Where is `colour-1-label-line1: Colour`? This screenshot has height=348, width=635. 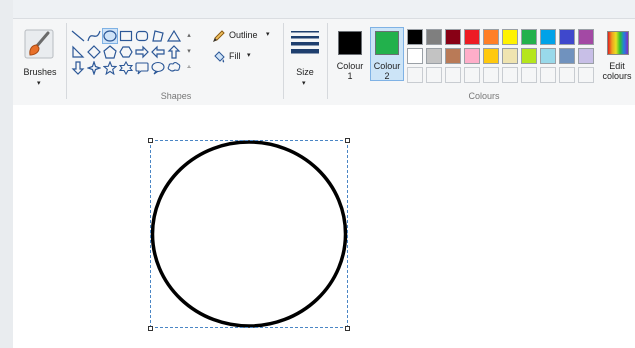 colour-1-label-line1: Colour is located at coordinates (350, 66).